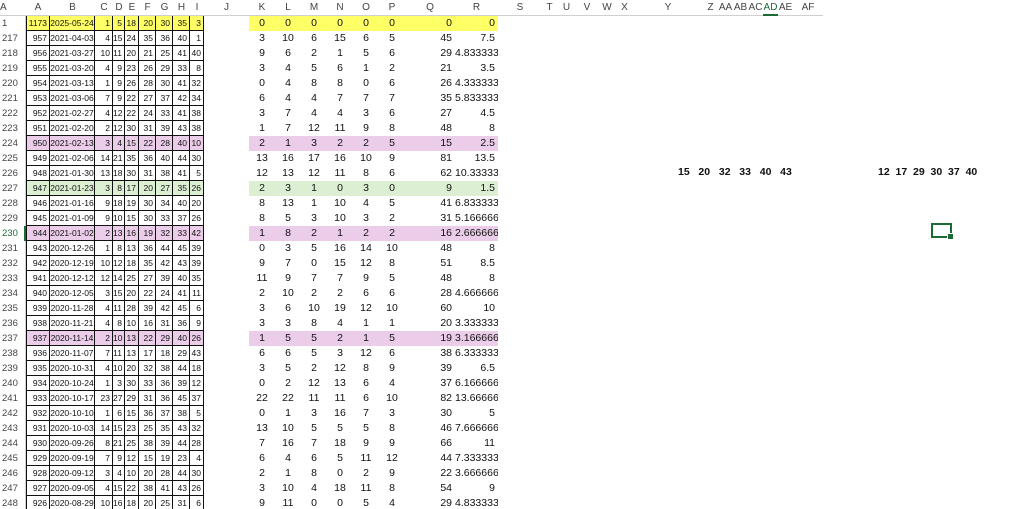 The width and height of the screenshot is (1024, 509). I want to click on cell-difference: 14, so click(366, 248).